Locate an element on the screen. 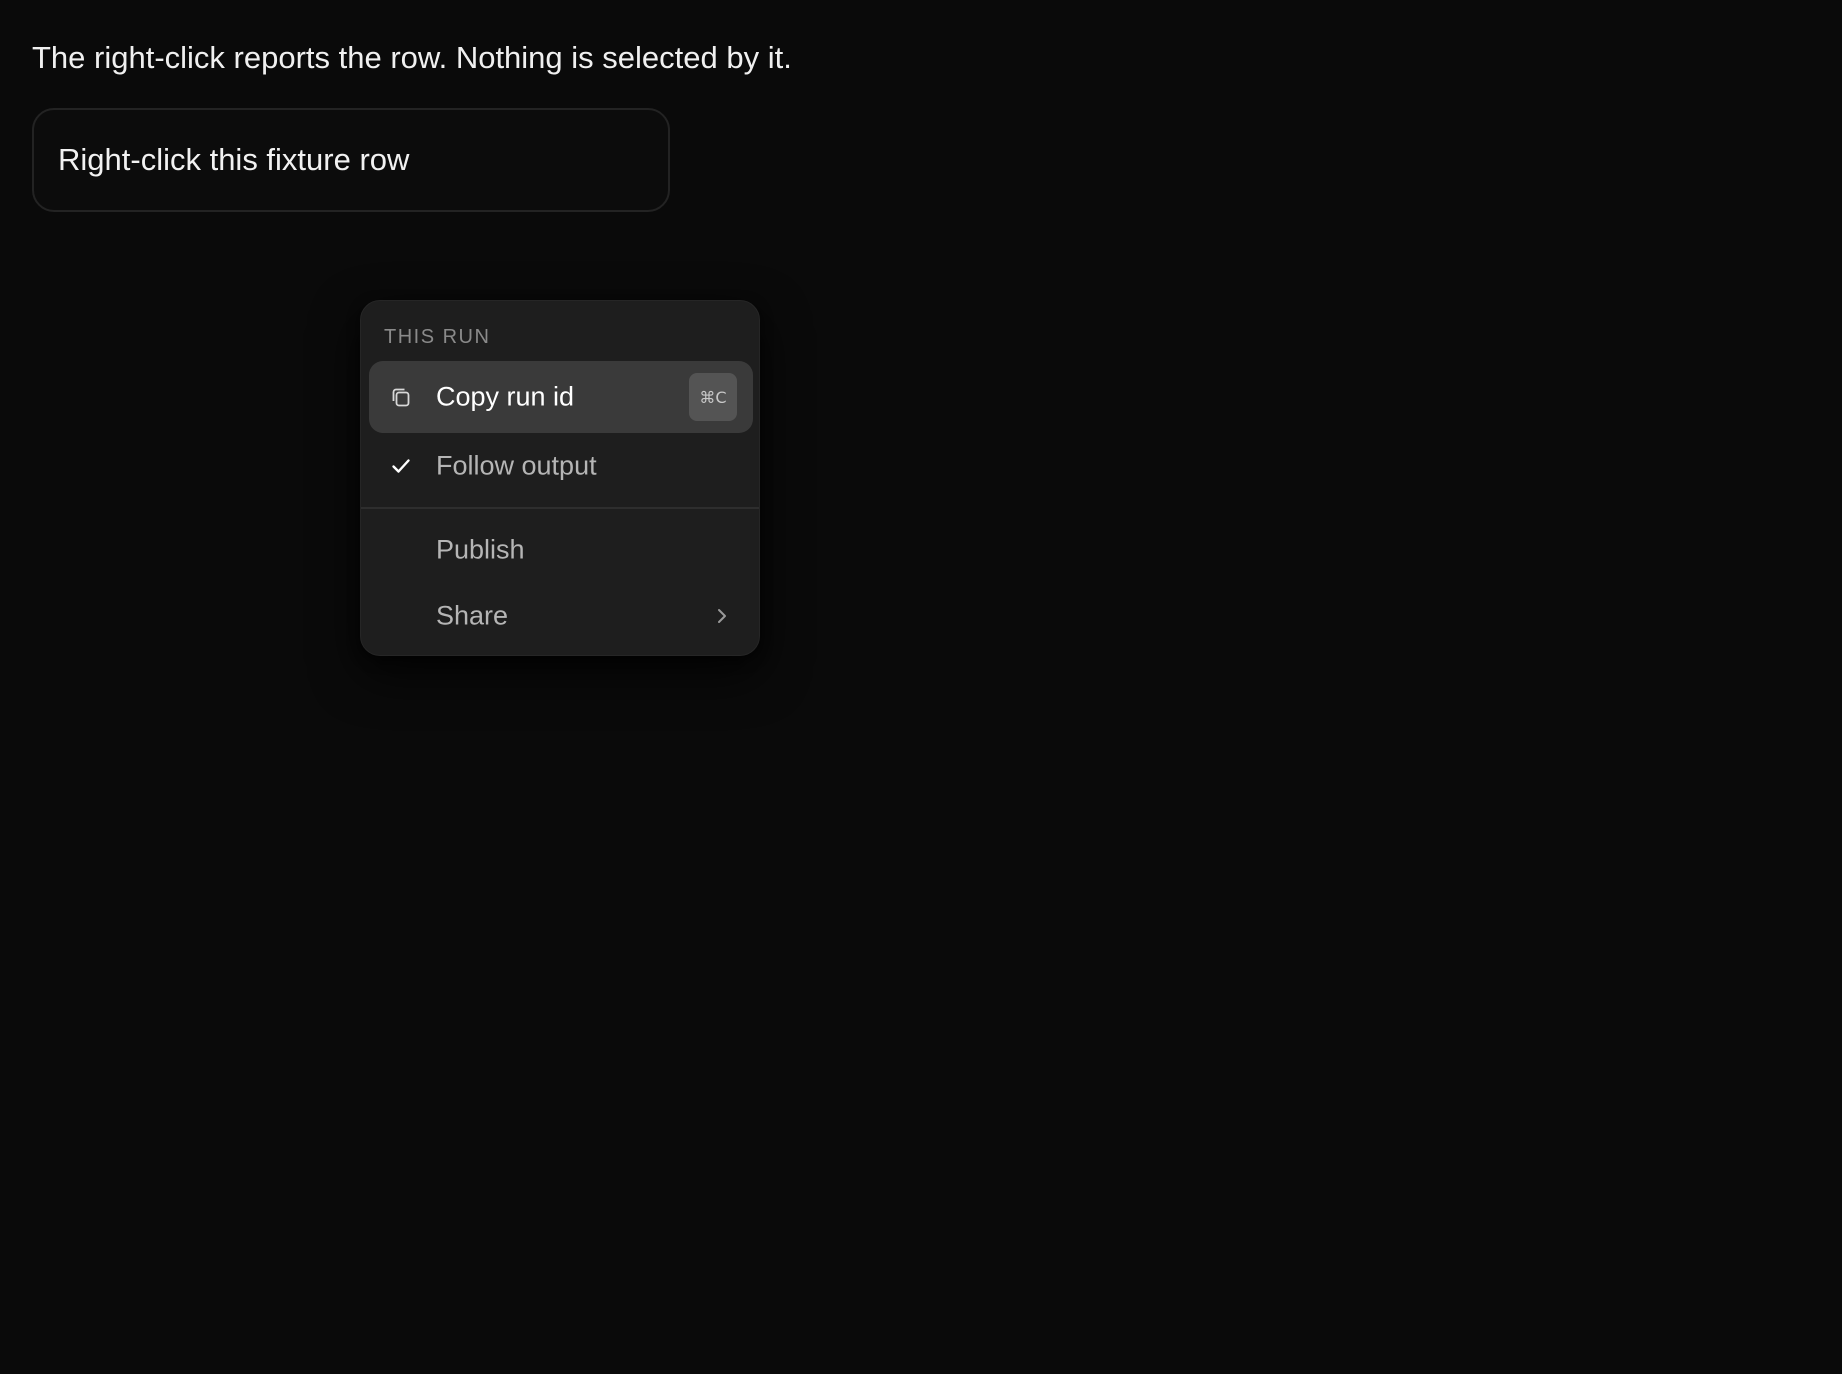 The height and width of the screenshot is (1374, 1842). menu-separator is located at coordinates (560, 508).